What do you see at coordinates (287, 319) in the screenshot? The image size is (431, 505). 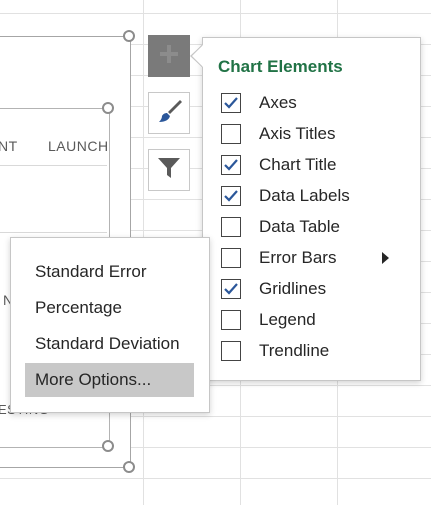 I see `chart-element-label: Legend` at bounding box center [287, 319].